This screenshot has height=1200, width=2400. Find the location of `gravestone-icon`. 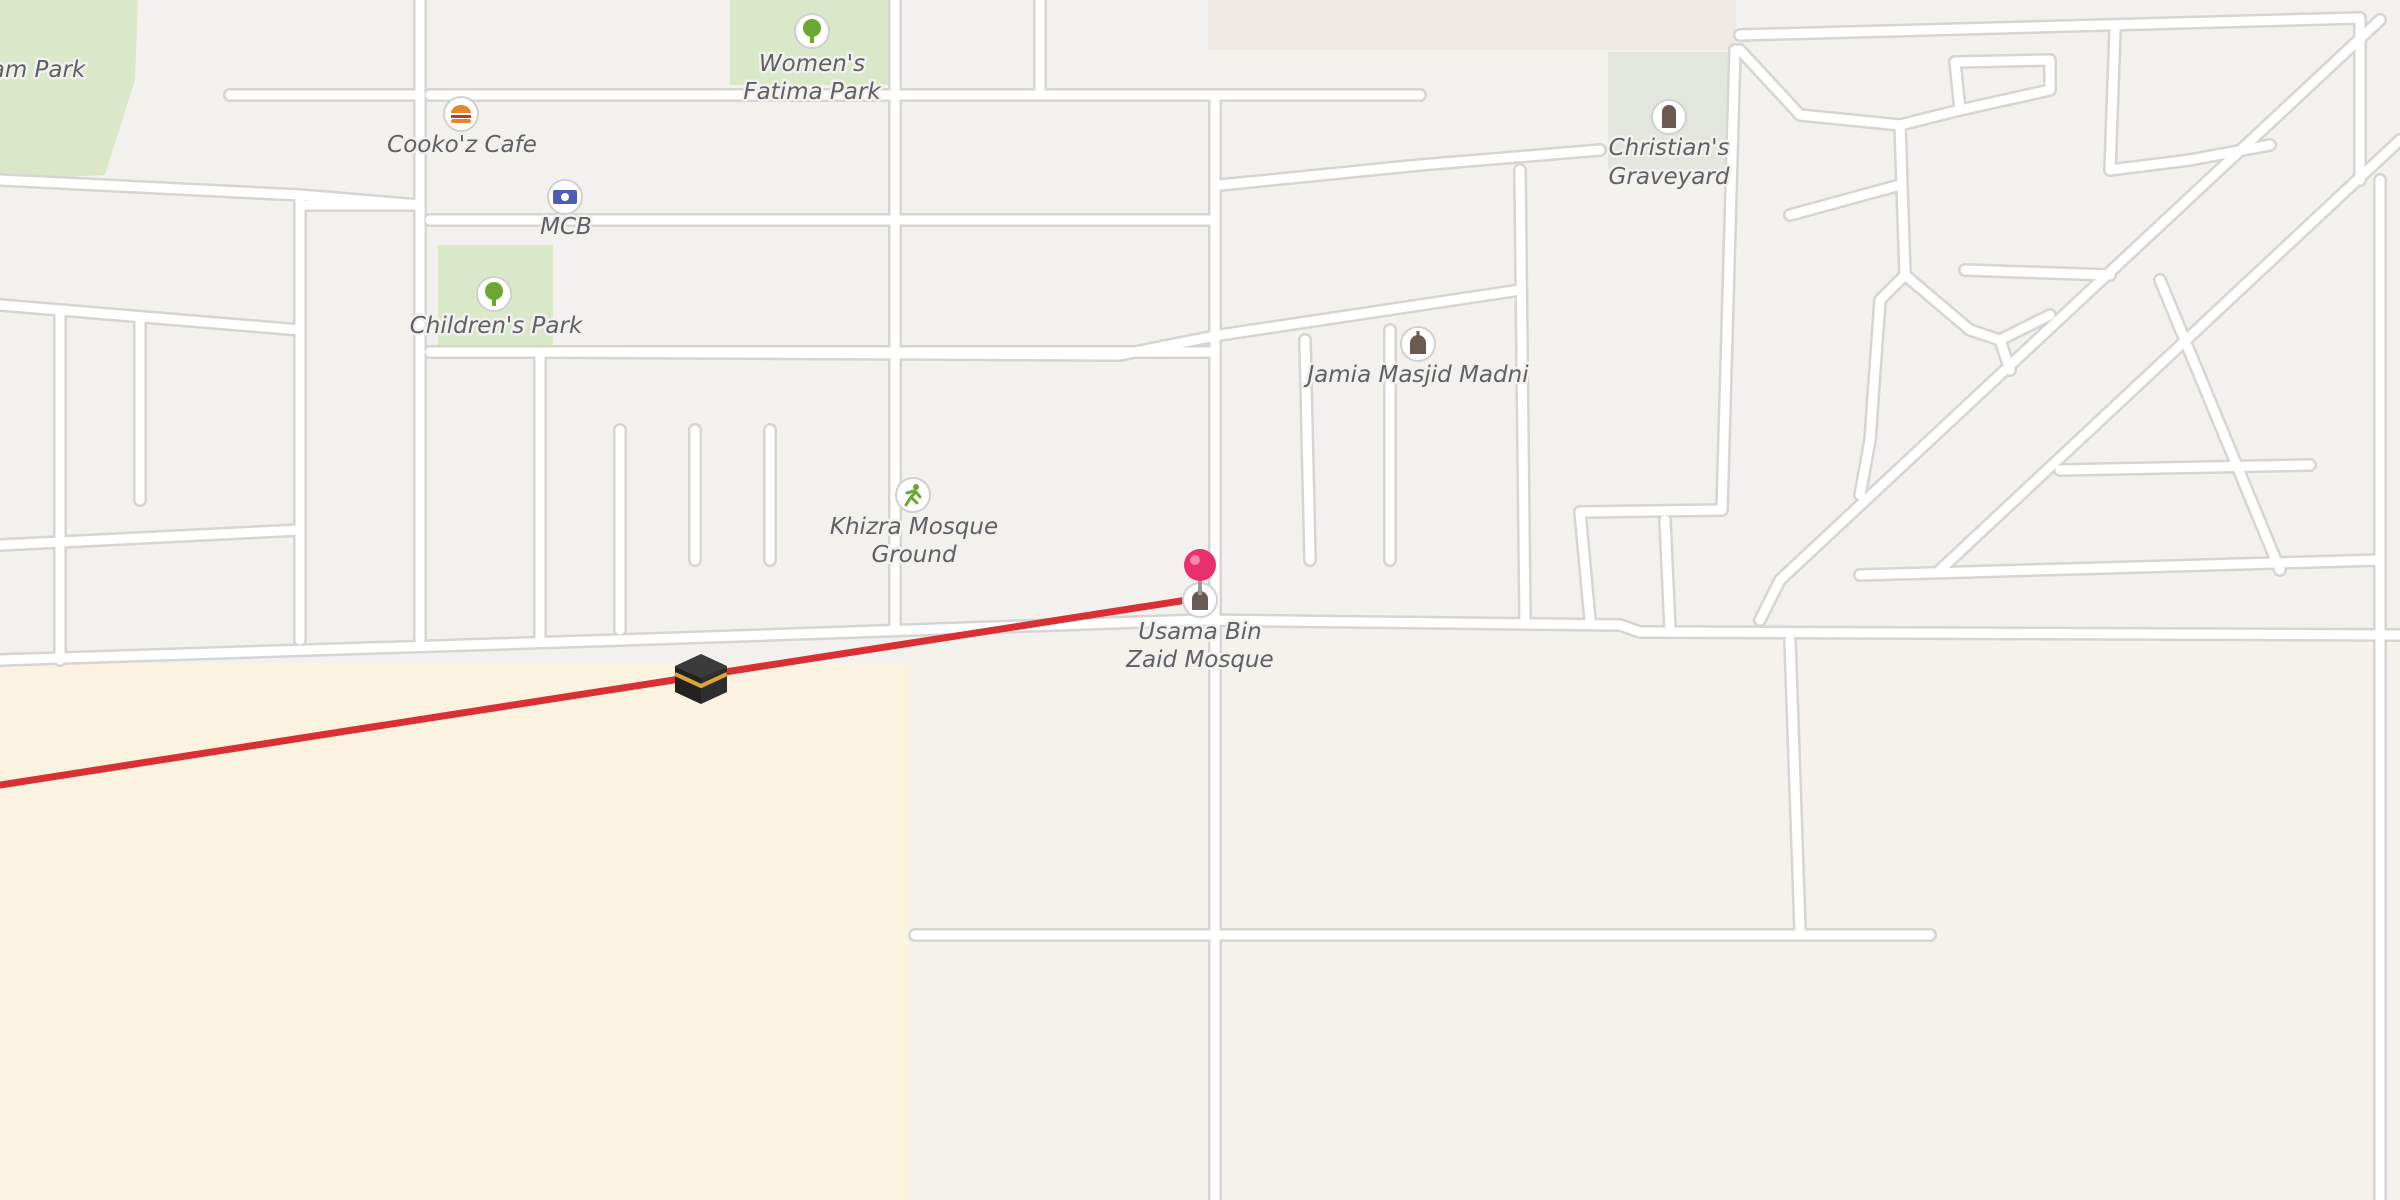

gravestone-icon is located at coordinates (1669, 117).